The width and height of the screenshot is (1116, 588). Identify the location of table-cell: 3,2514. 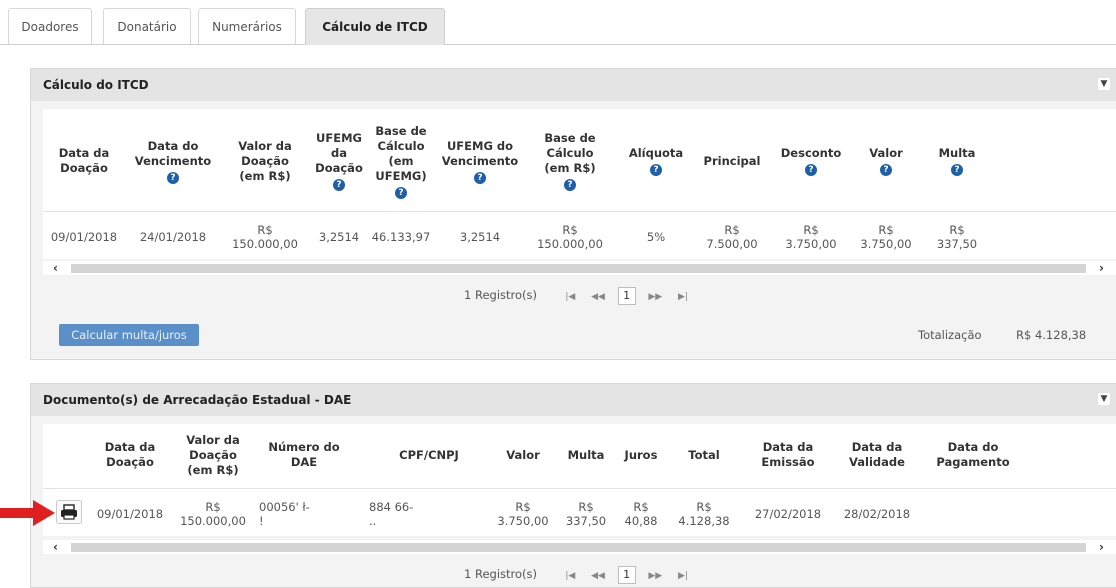
(480, 237).